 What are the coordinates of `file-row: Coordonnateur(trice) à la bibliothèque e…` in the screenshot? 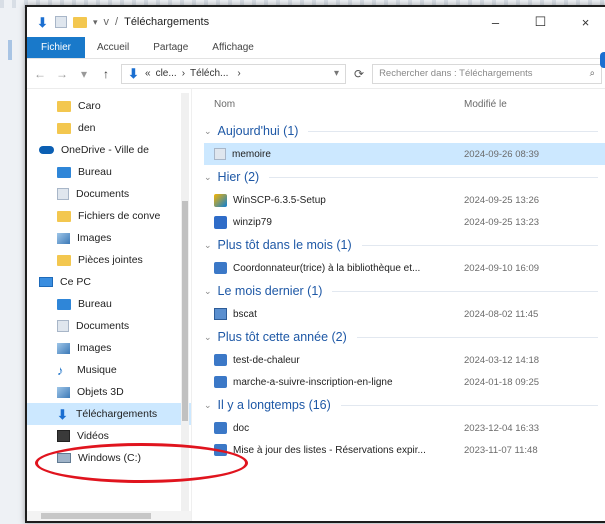 It's located at (404, 268).